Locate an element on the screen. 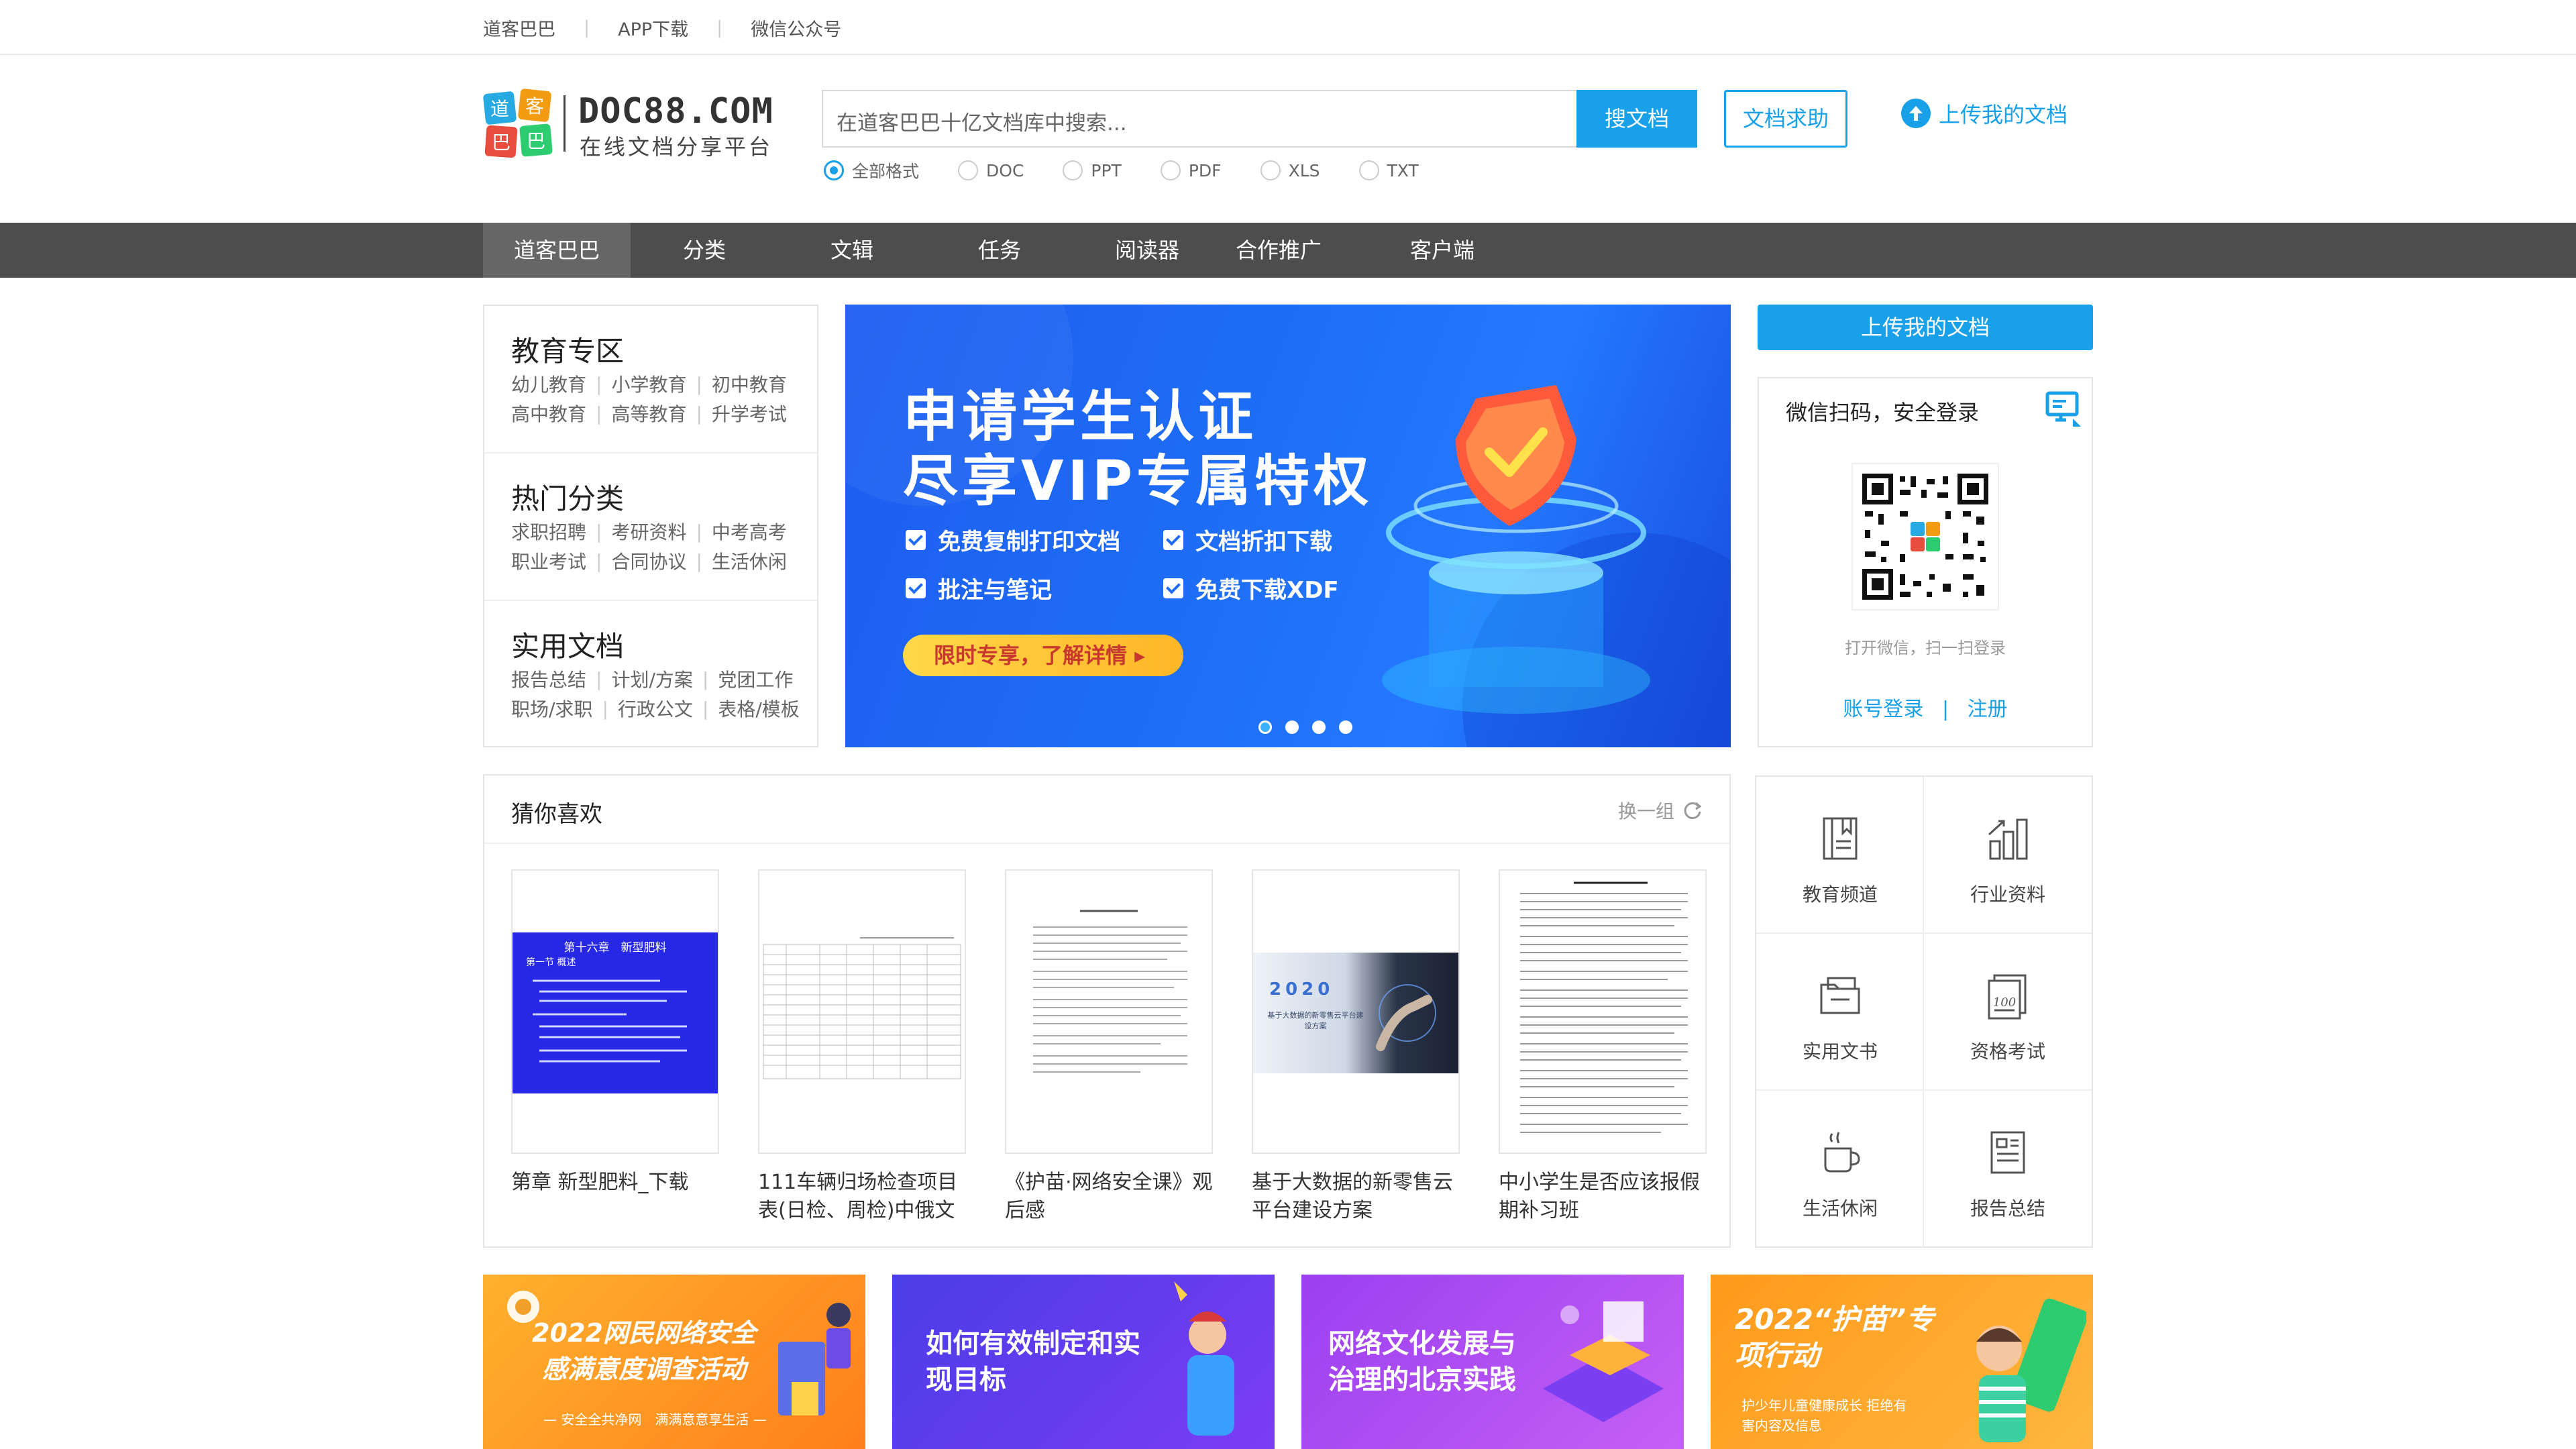  category-link: 职业考试 is located at coordinates (548, 560).